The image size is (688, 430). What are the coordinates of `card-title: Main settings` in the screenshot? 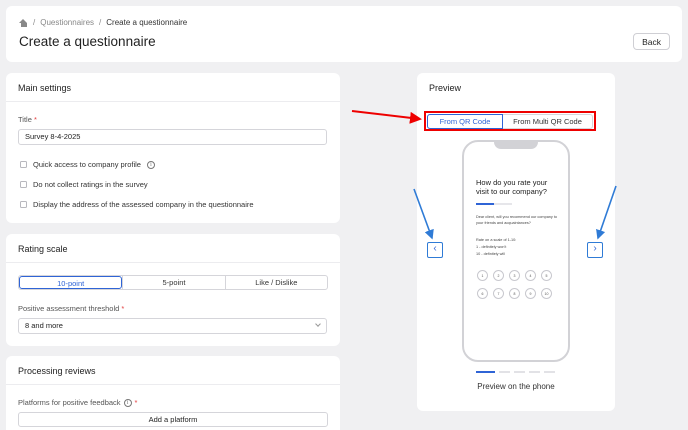 It's located at (45, 88).